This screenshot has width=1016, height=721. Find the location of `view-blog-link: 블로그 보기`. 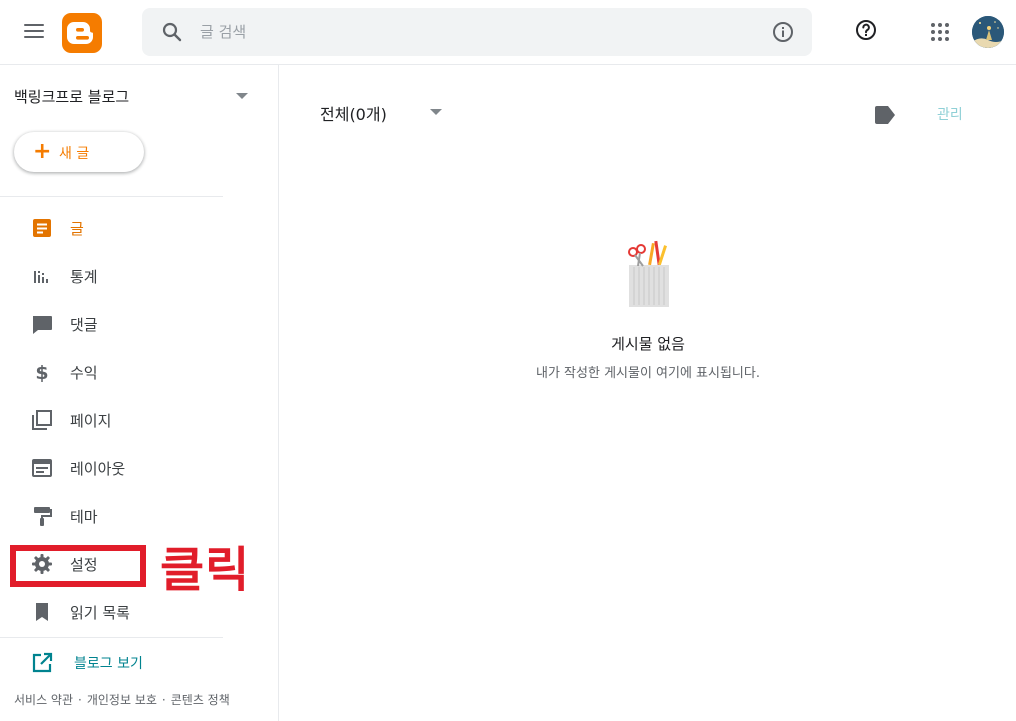

view-blog-link: 블로그 보기 is located at coordinates (120, 661).